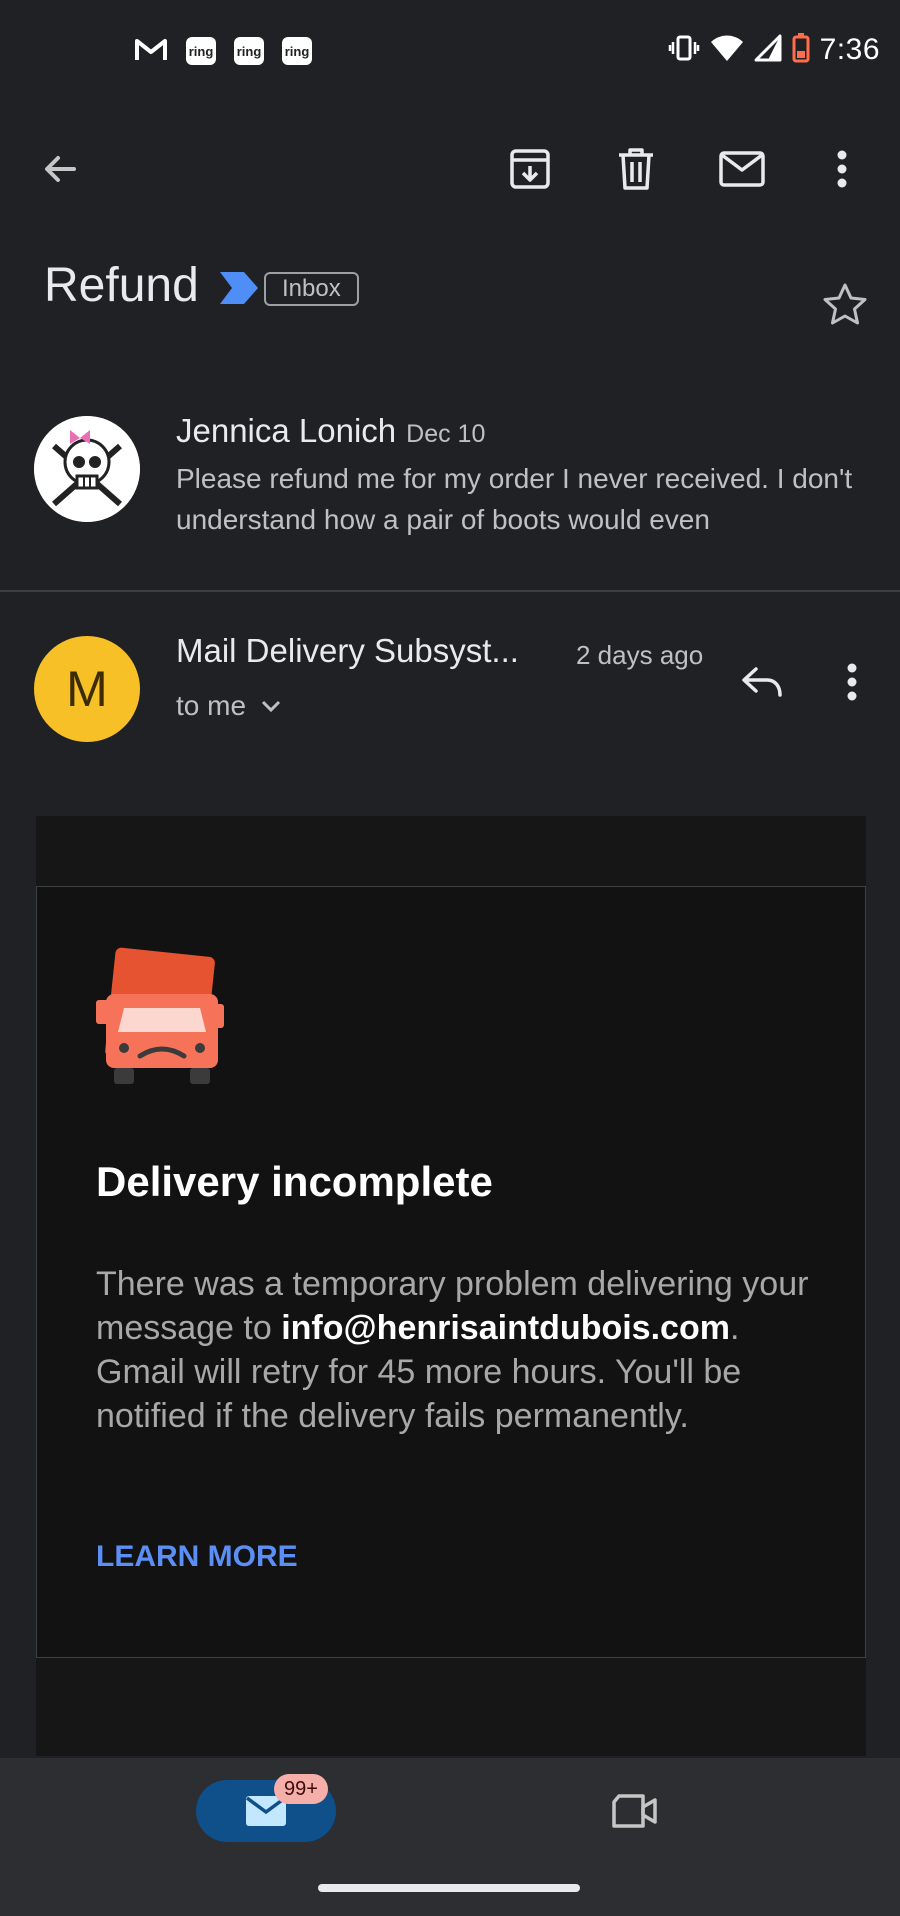 The image size is (900, 1916). Describe the element at coordinates (727, 50) in the screenshot. I see `wifi-icon` at that location.